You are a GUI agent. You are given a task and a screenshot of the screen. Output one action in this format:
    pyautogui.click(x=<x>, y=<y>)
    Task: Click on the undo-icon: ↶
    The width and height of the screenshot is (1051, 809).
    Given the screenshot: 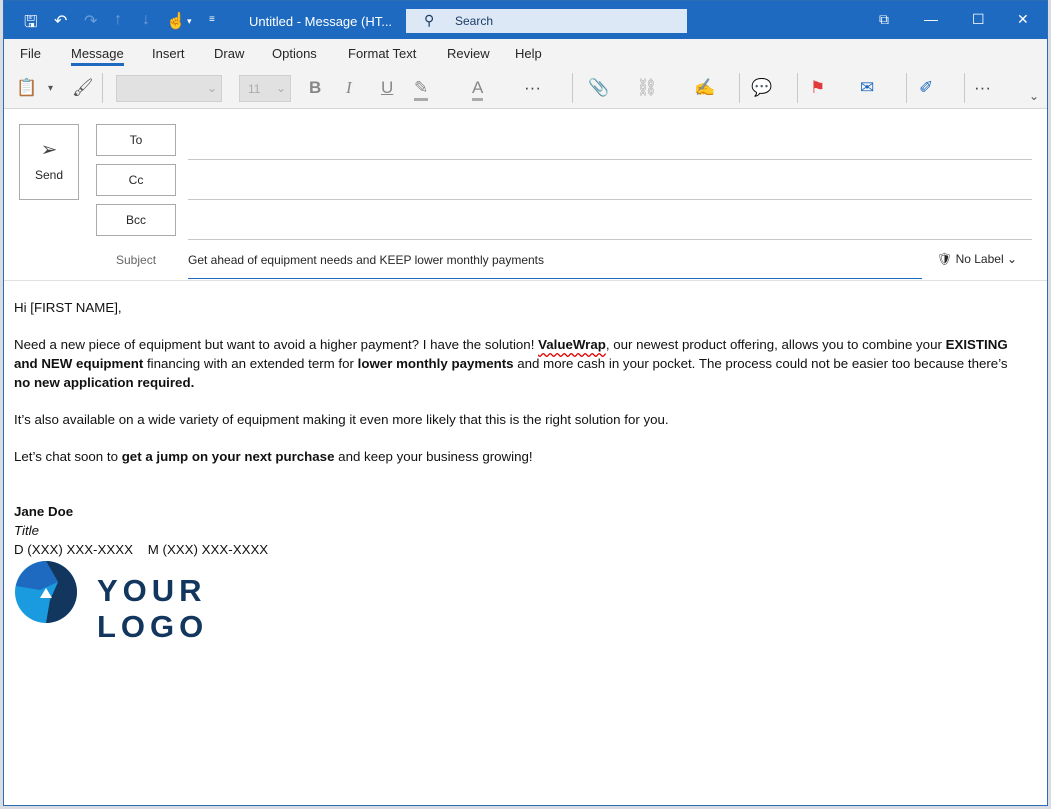 What is the action you would take?
    pyautogui.click(x=60, y=21)
    